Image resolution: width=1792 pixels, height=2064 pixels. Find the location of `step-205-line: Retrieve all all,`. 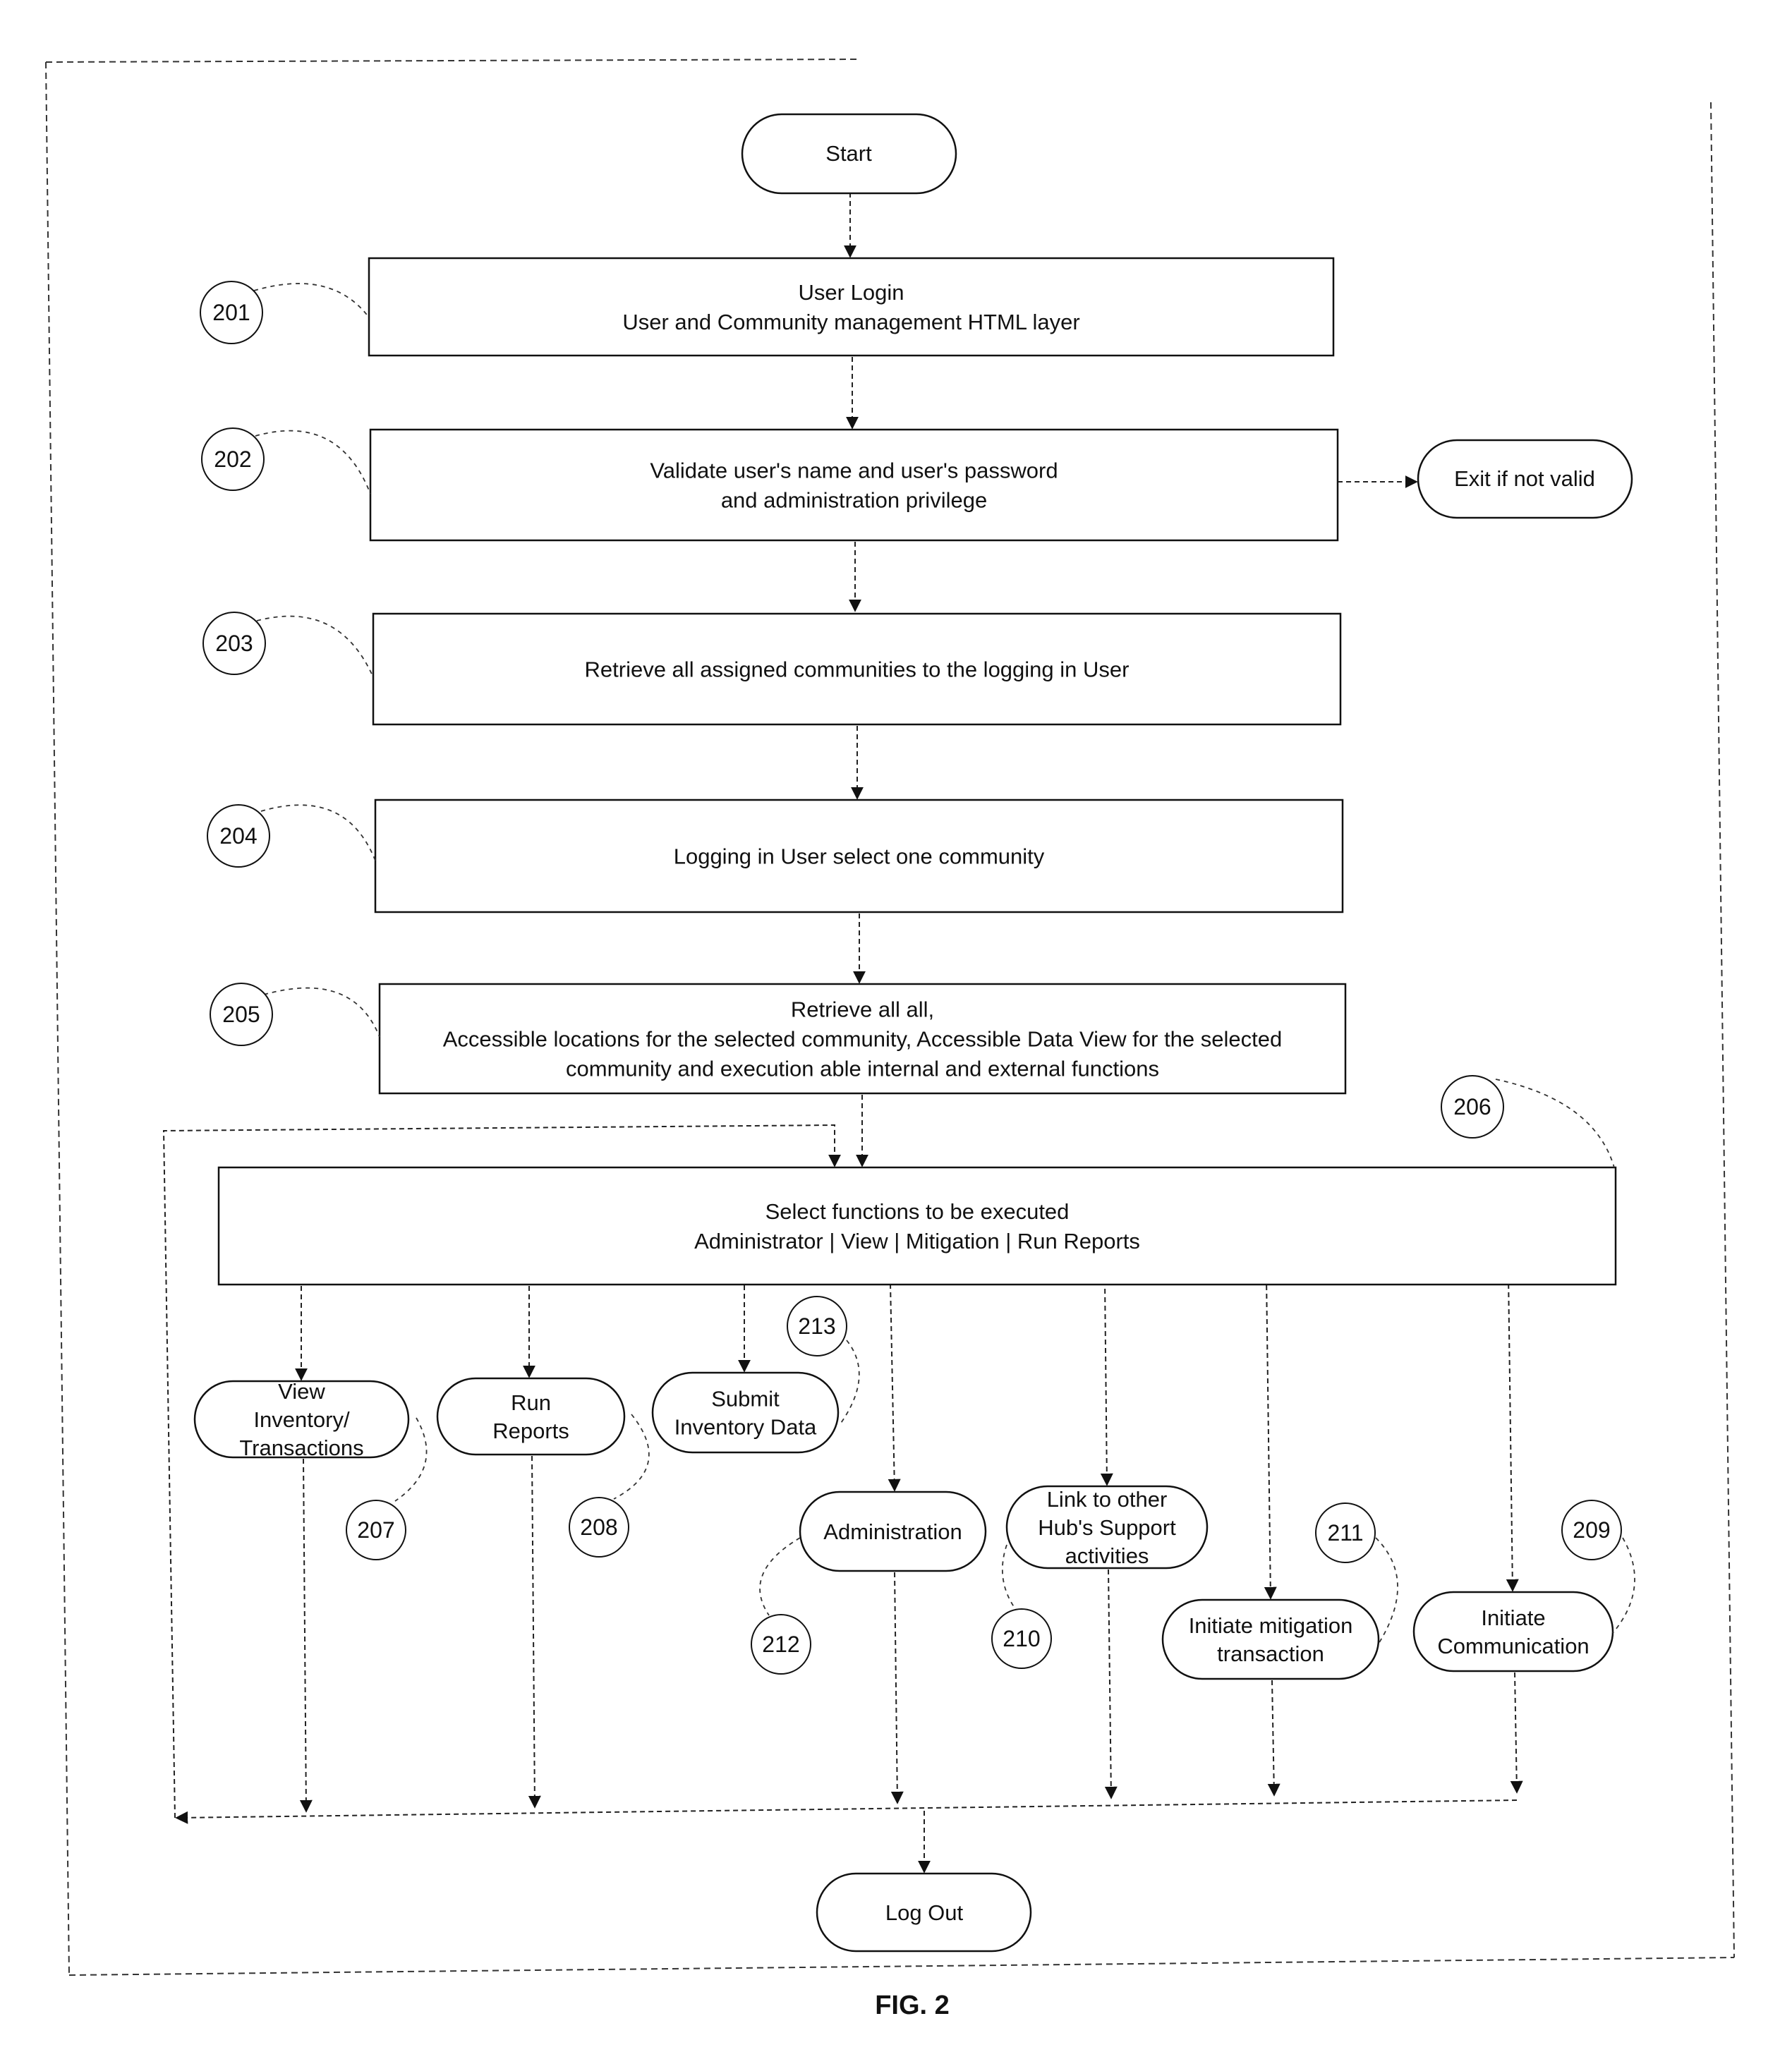

step-205-line: Retrieve all all, is located at coordinates (862, 1009).